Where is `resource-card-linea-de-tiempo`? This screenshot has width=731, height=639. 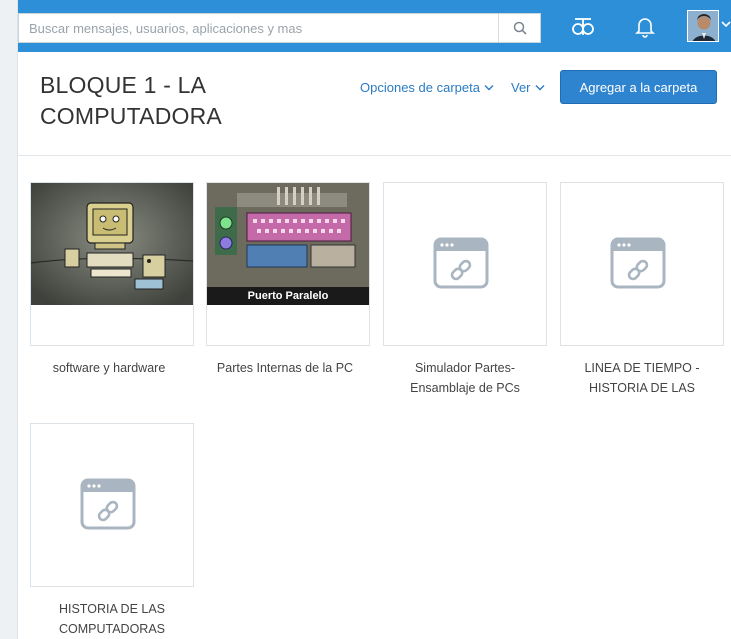
resource-card-linea-de-tiempo is located at coordinates (642, 264).